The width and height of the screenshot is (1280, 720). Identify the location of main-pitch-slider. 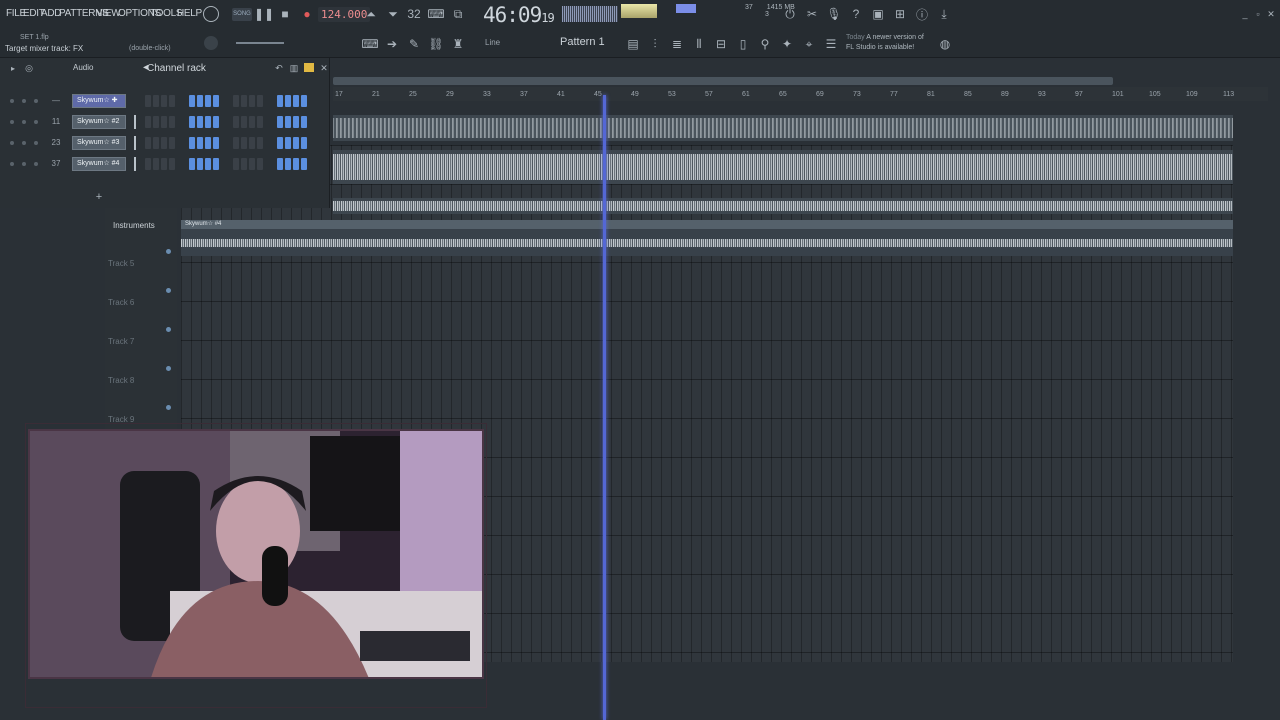
(260, 43).